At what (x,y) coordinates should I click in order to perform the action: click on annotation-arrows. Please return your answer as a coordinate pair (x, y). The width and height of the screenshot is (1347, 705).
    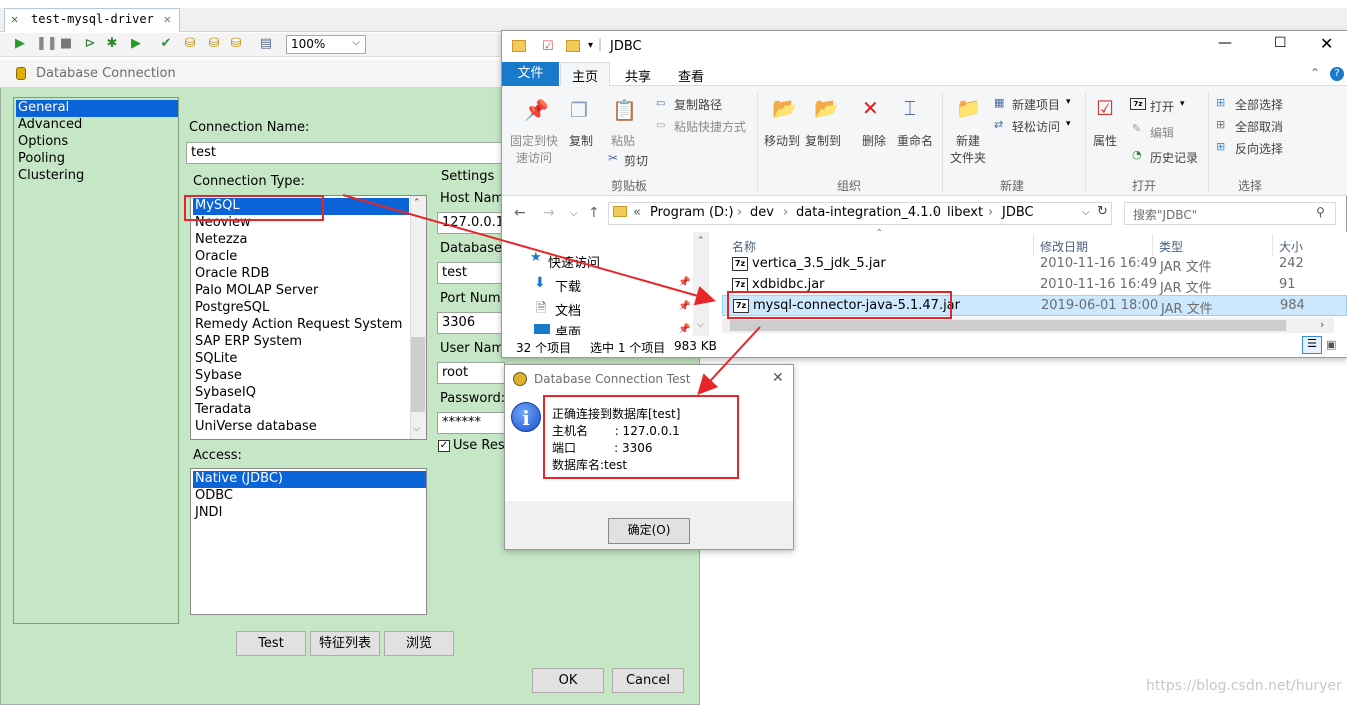
    Looking at the image, I should click on (551, 294).